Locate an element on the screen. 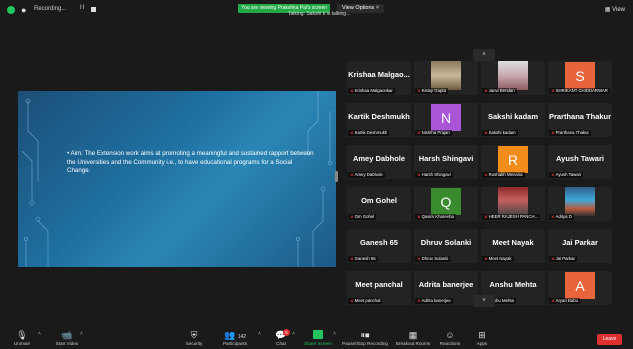  view-button: ▦ View is located at coordinates (615, 9).